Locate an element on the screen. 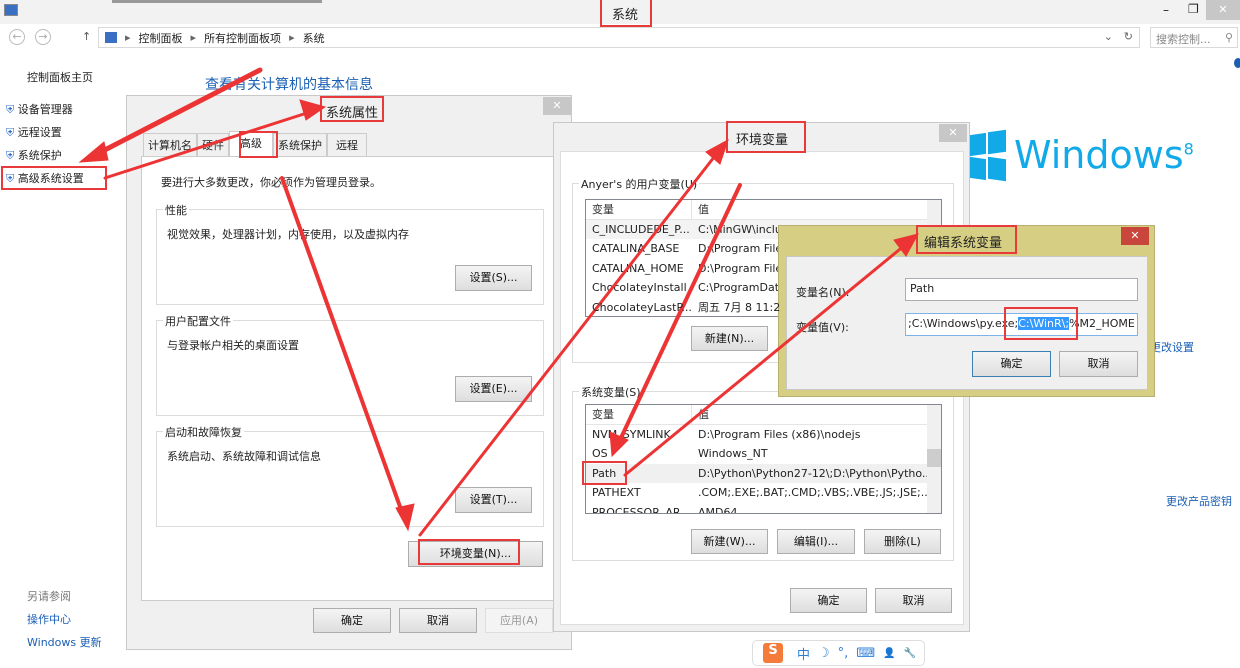 Image resolution: width=1240 pixels, height=668 pixels. ime-toolbar: S 中 ☽ °, ⌨ 👤 🔧 is located at coordinates (838, 653).